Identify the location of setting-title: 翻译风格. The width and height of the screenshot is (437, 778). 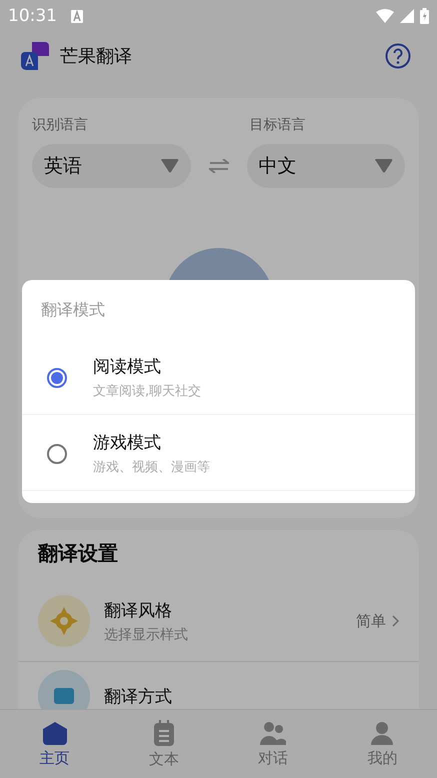
(138, 611).